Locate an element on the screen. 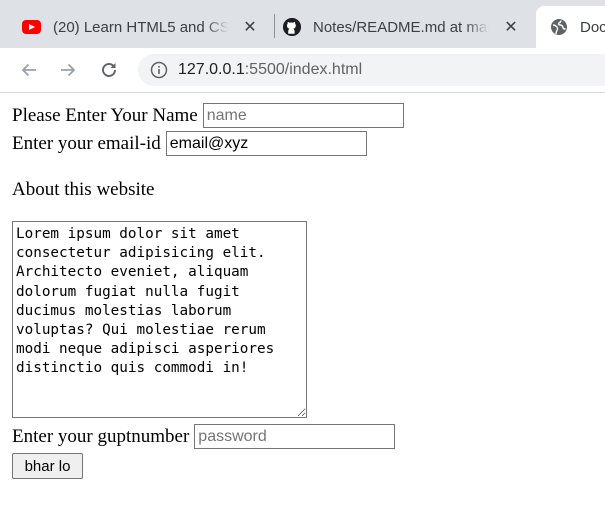 Image resolution: width=605 pixels, height=511 pixels. email-row: Enter your email-id is located at coordinates (189, 143).